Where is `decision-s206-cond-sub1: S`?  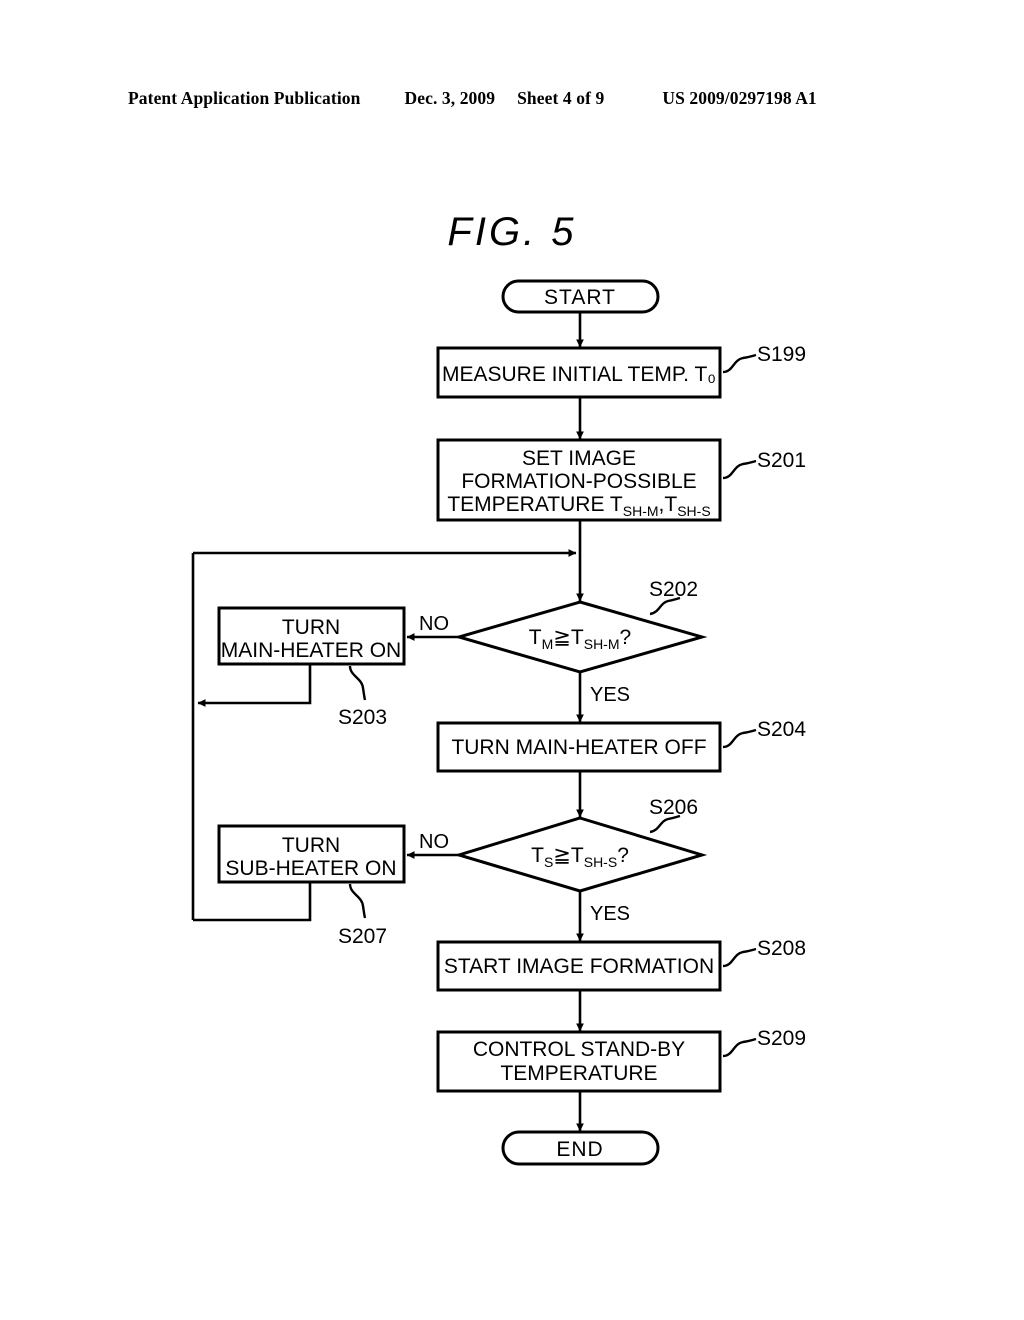 decision-s206-cond-sub1: S is located at coordinates (548, 862).